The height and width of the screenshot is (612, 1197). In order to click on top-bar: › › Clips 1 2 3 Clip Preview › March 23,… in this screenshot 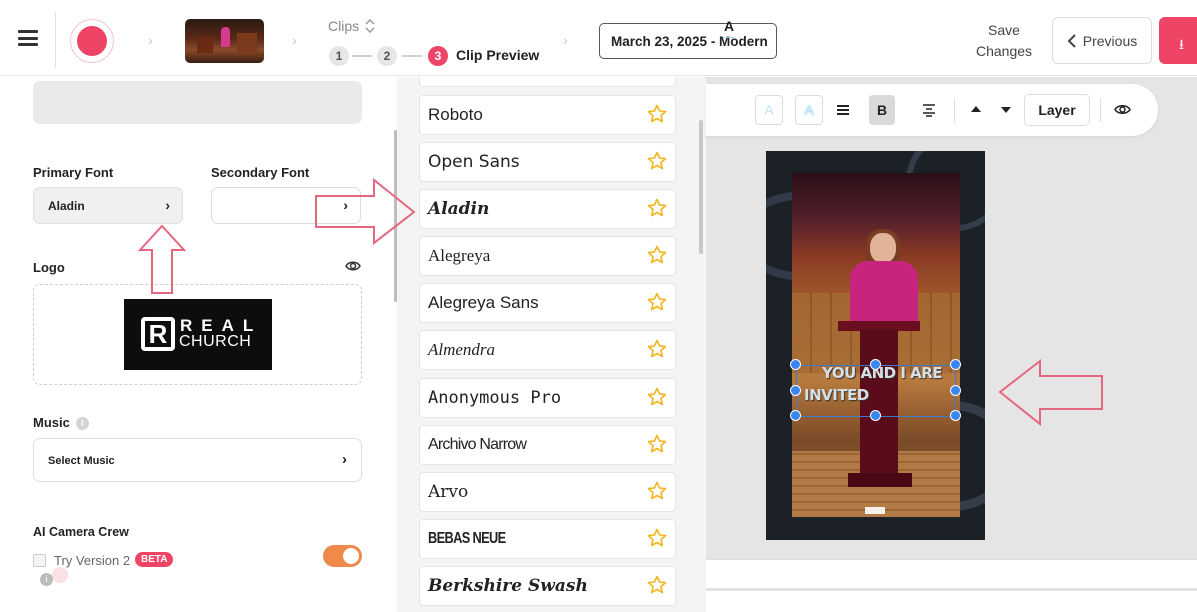, I will do `click(598, 38)`.